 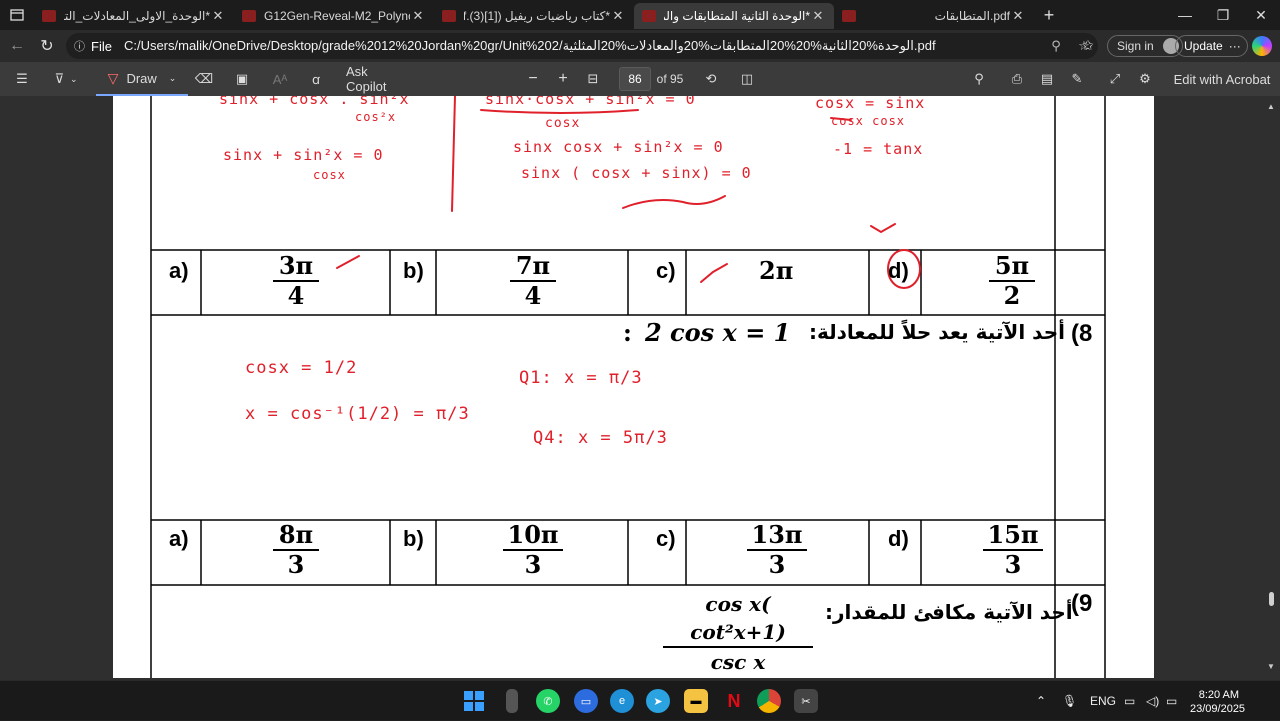 What do you see at coordinates (1129, 701) in the screenshot?
I see `display-icon: ▭` at bounding box center [1129, 701].